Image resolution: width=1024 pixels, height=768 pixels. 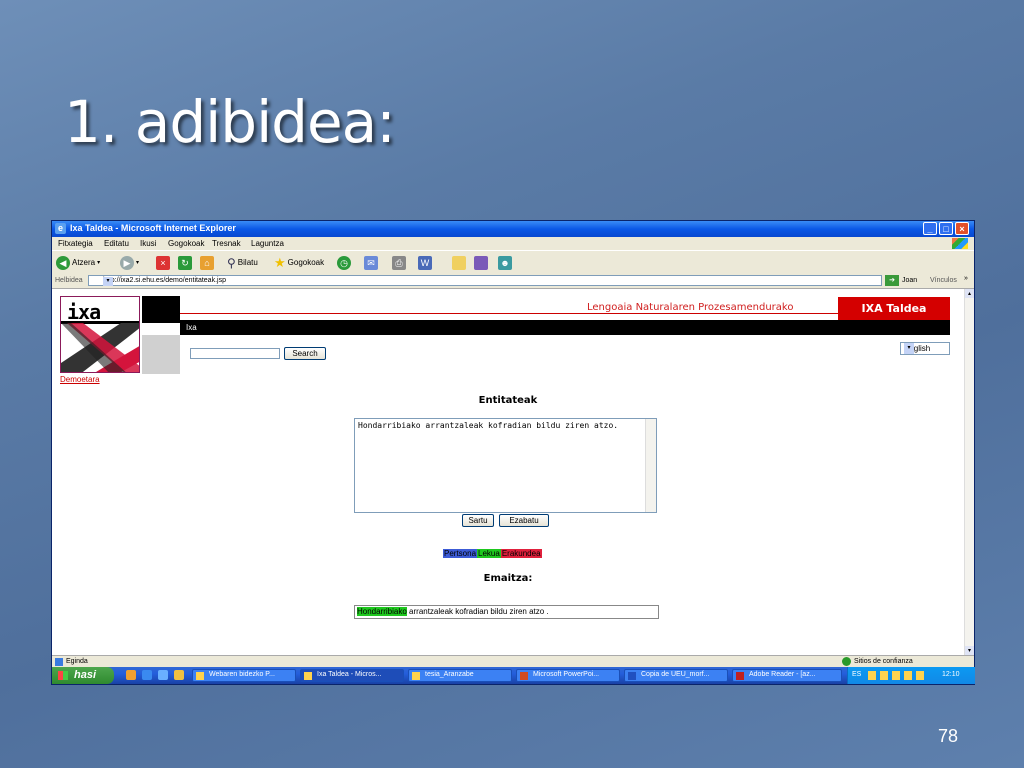 I want to click on magnifier-icon: ⚲, so click(x=231, y=262).